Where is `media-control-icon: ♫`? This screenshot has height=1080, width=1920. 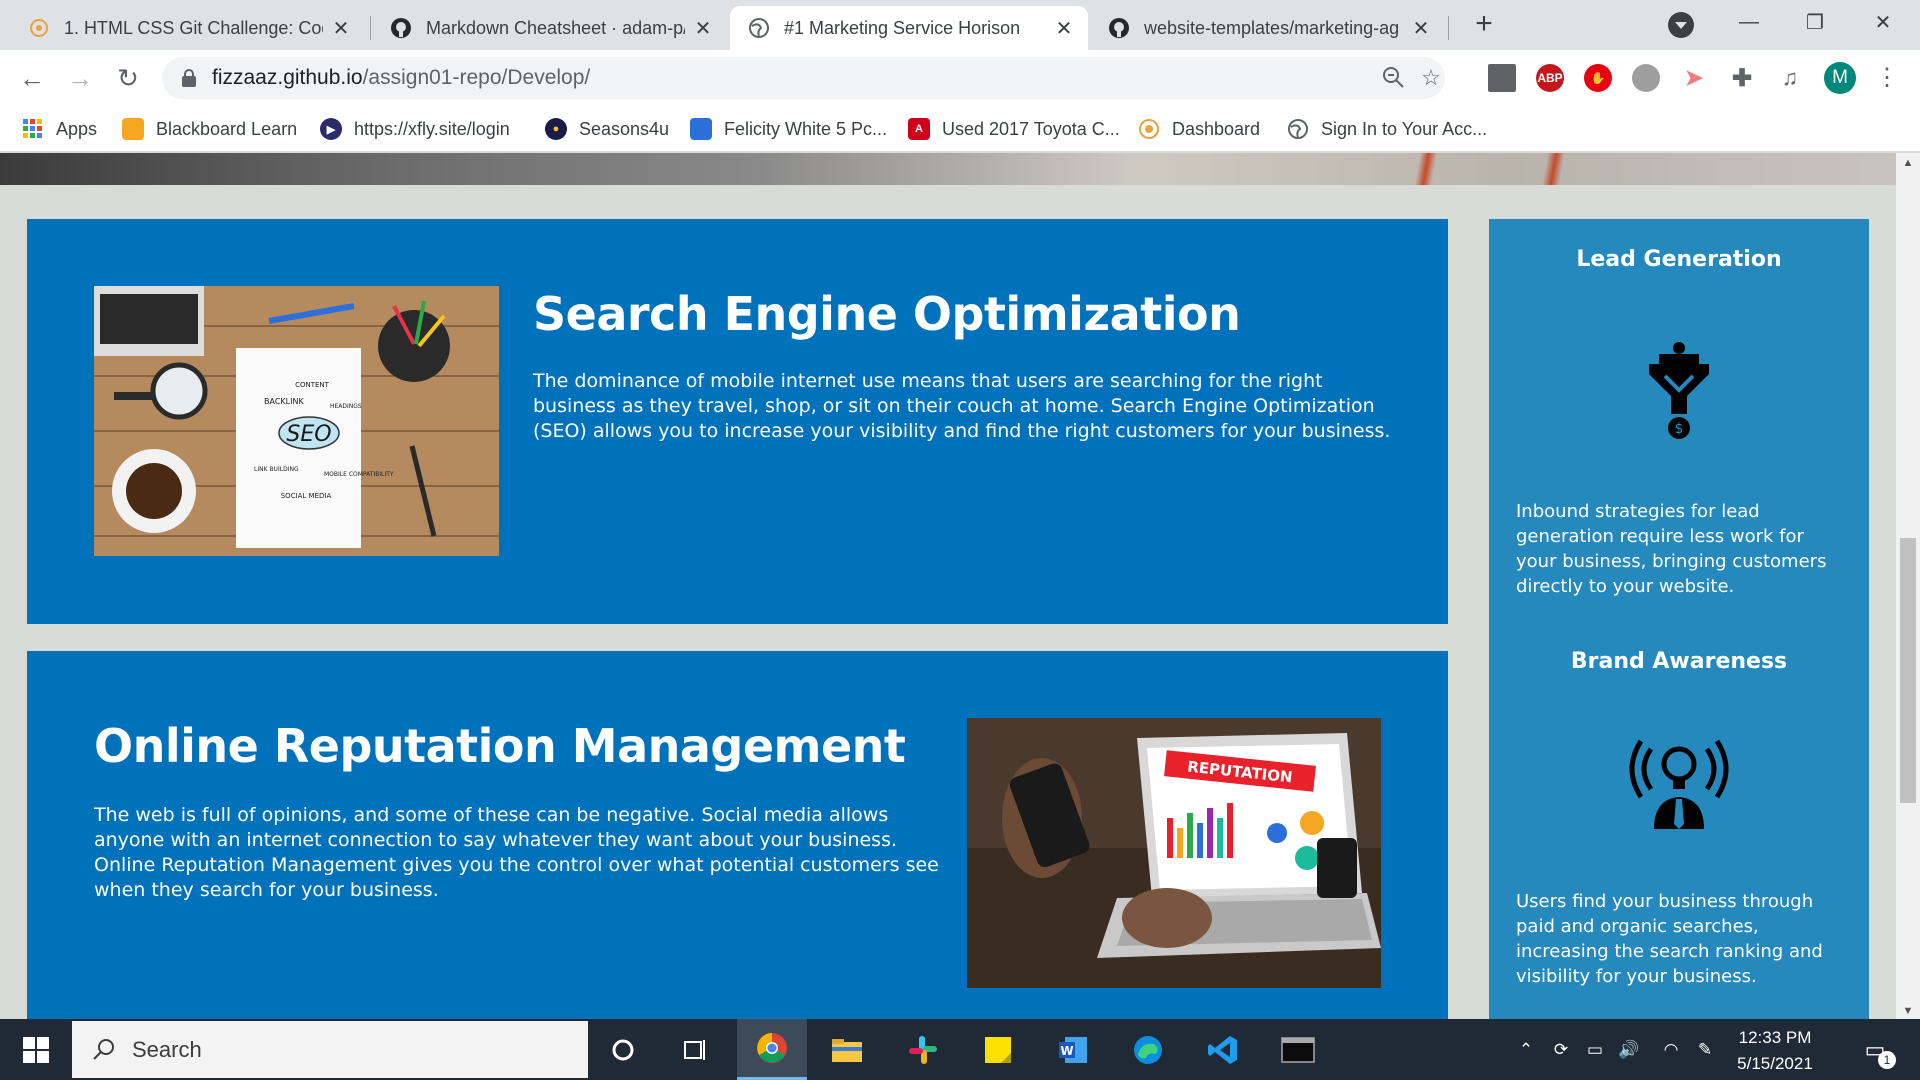 media-control-icon: ♫ is located at coordinates (1790, 78).